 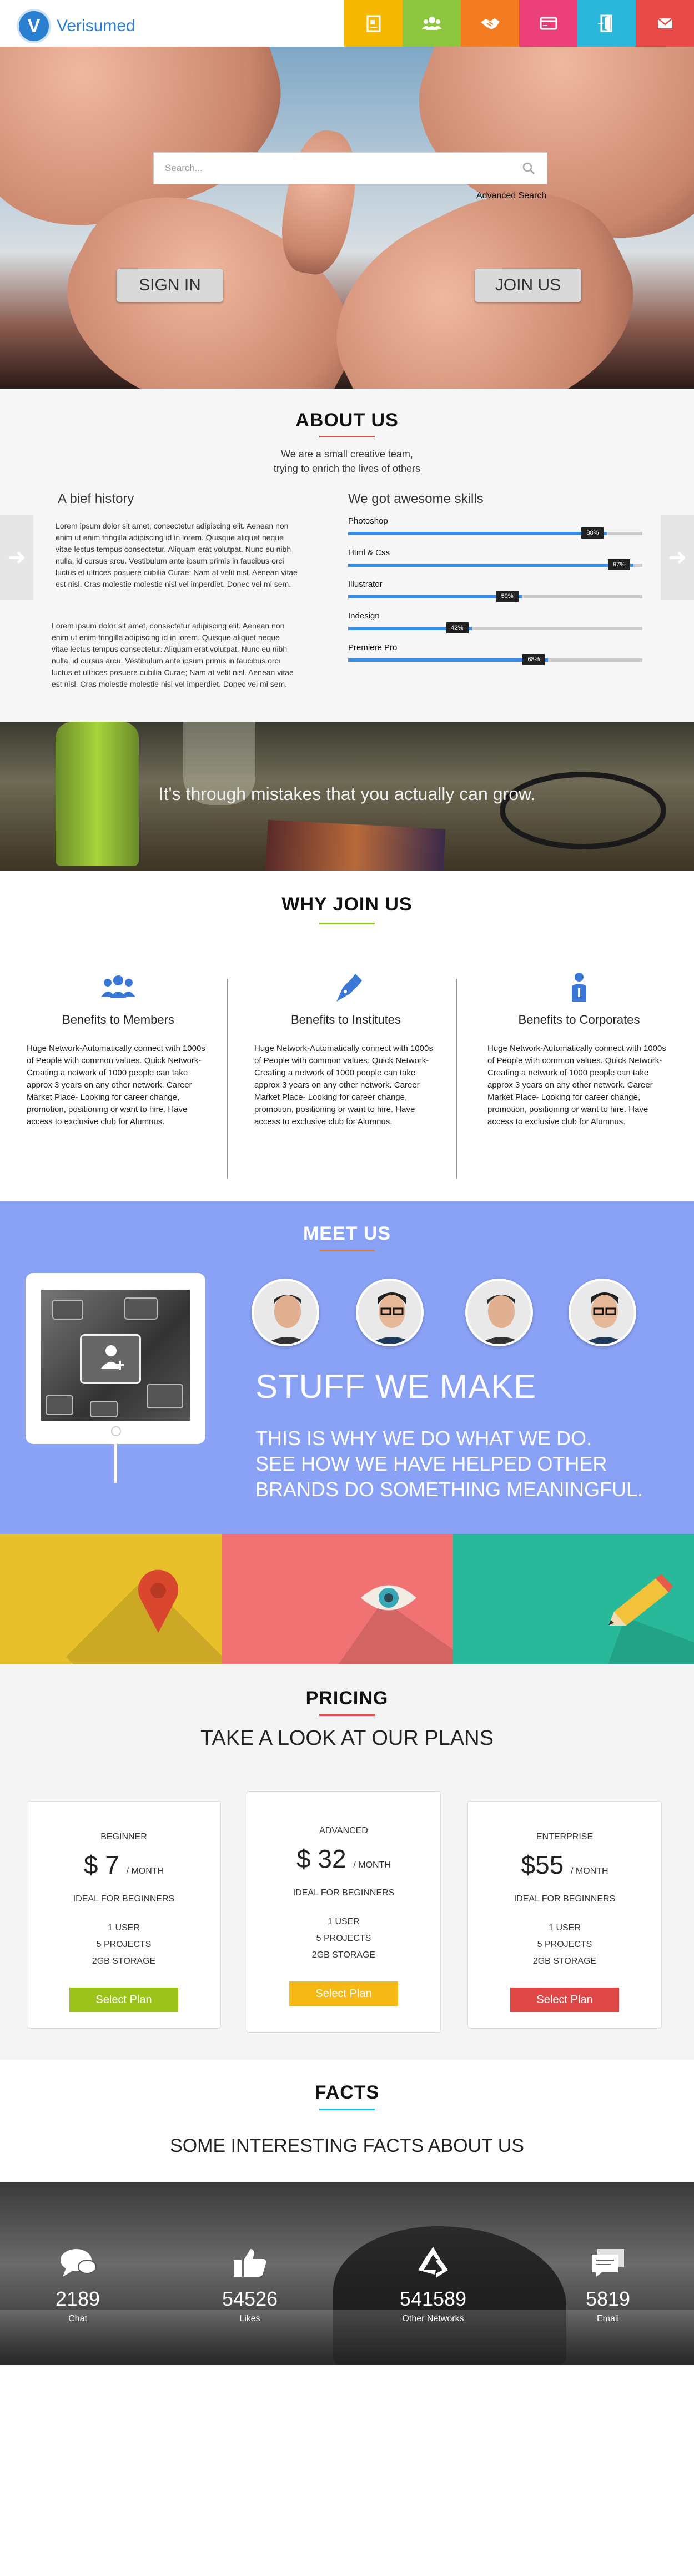 What do you see at coordinates (250, 2318) in the screenshot?
I see `stat-label: Likes` at bounding box center [250, 2318].